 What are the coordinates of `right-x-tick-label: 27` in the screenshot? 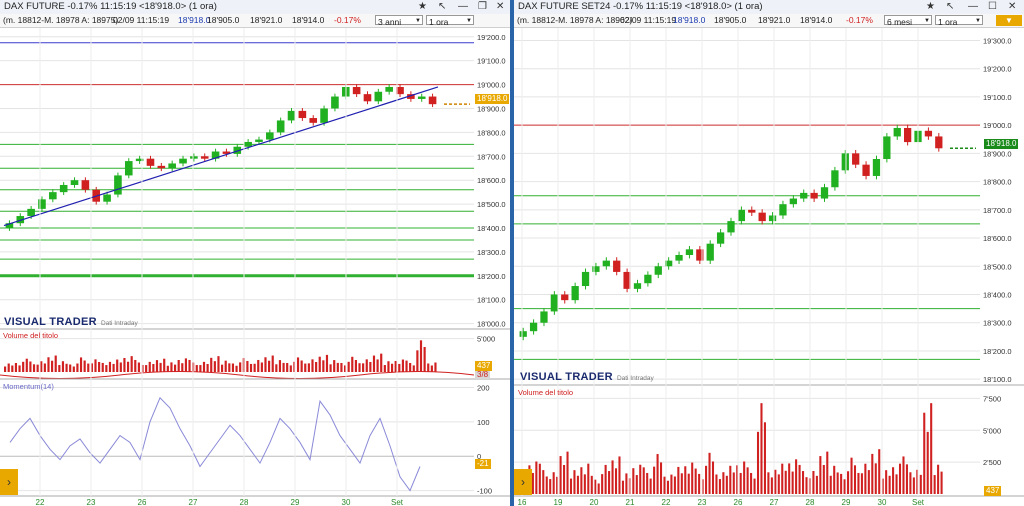 It's located at (774, 502).